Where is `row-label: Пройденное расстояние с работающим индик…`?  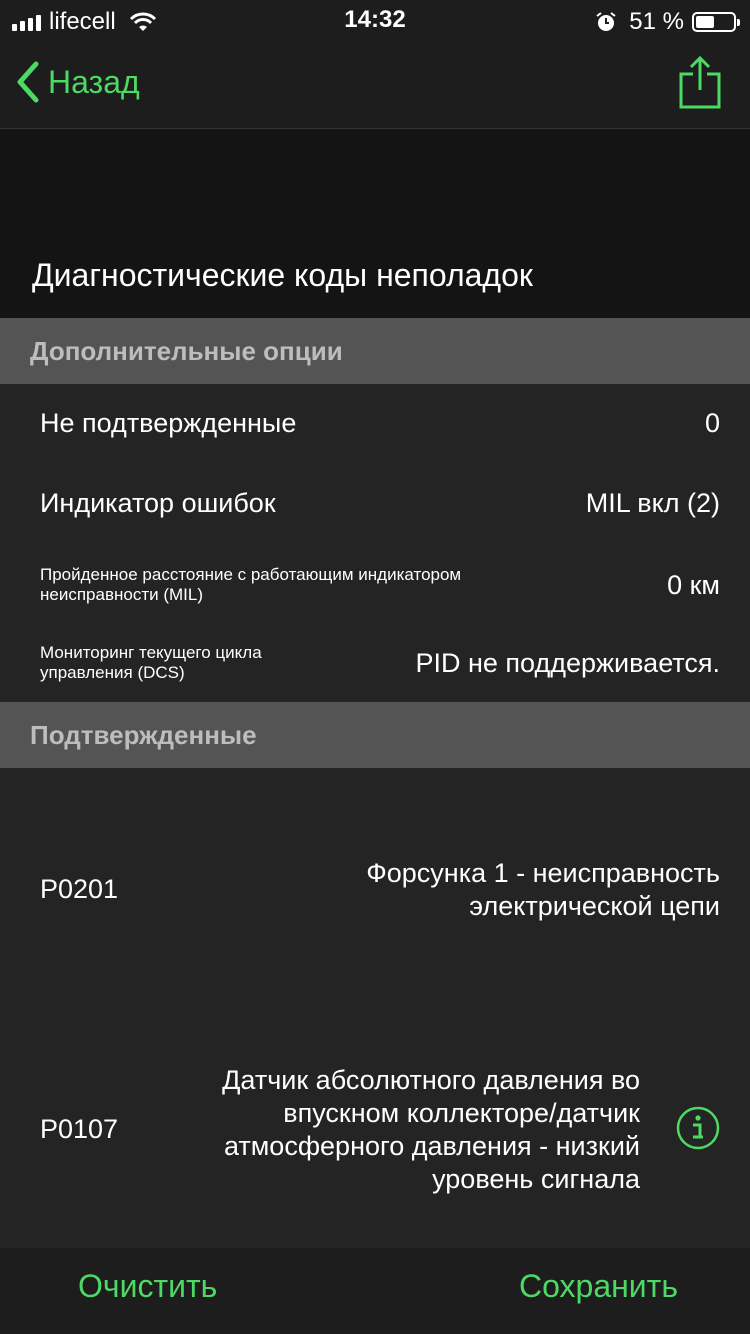 row-label: Пройденное расстояние с работающим индик… is located at coordinates (251, 584).